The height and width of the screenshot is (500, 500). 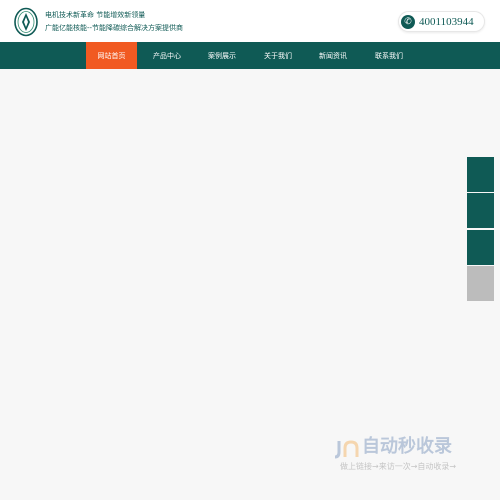 I want to click on nav-item-home: 网站首页, so click(x=111, y=55).